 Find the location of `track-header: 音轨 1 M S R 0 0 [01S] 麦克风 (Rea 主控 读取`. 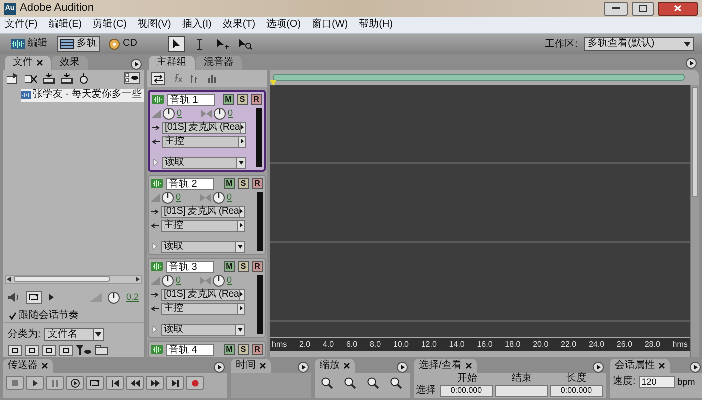

track-header: 音轨 1 M S R 0 0 [01S] 麦克风 (Rea 主控 读取 is located at coordinates (207, 131).